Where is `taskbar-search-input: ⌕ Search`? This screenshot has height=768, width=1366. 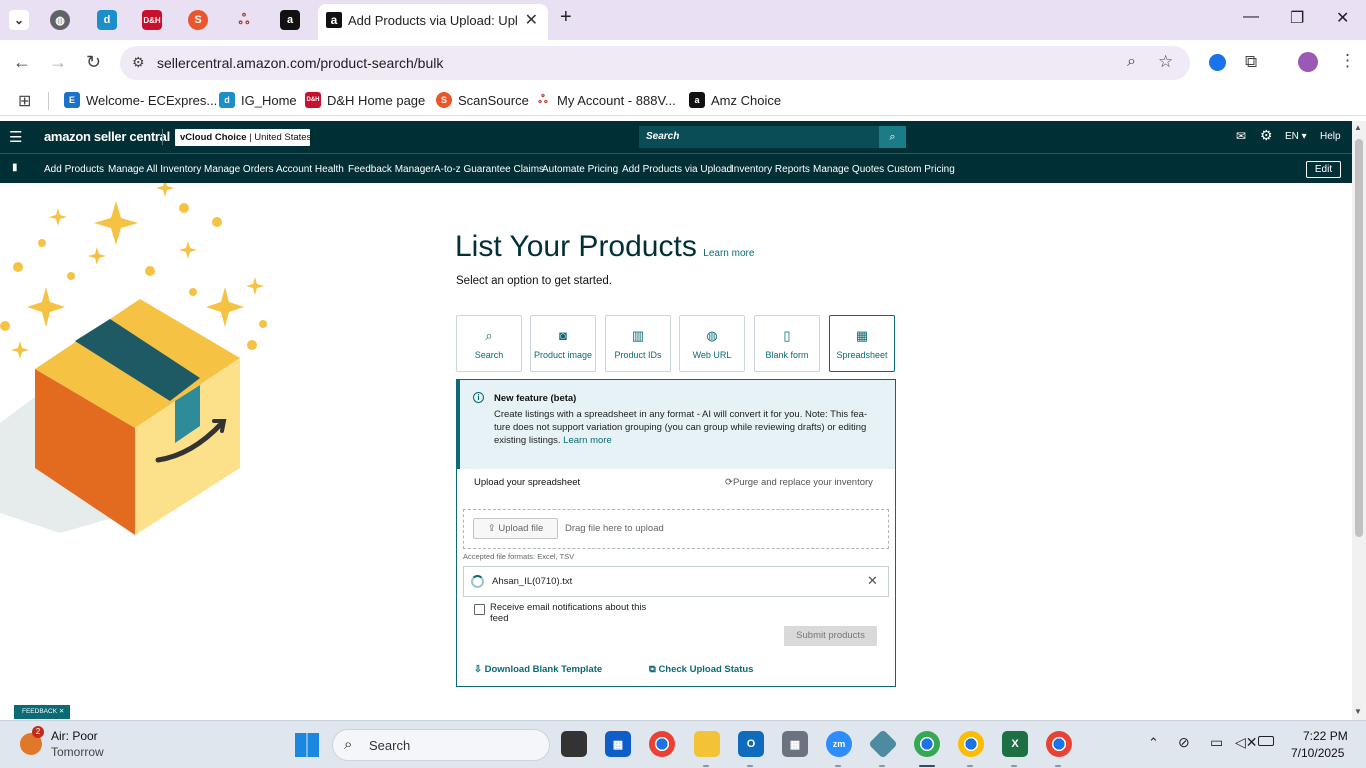 taskbar-search-input: ⌕ Search is located at coordinates (441, 745).